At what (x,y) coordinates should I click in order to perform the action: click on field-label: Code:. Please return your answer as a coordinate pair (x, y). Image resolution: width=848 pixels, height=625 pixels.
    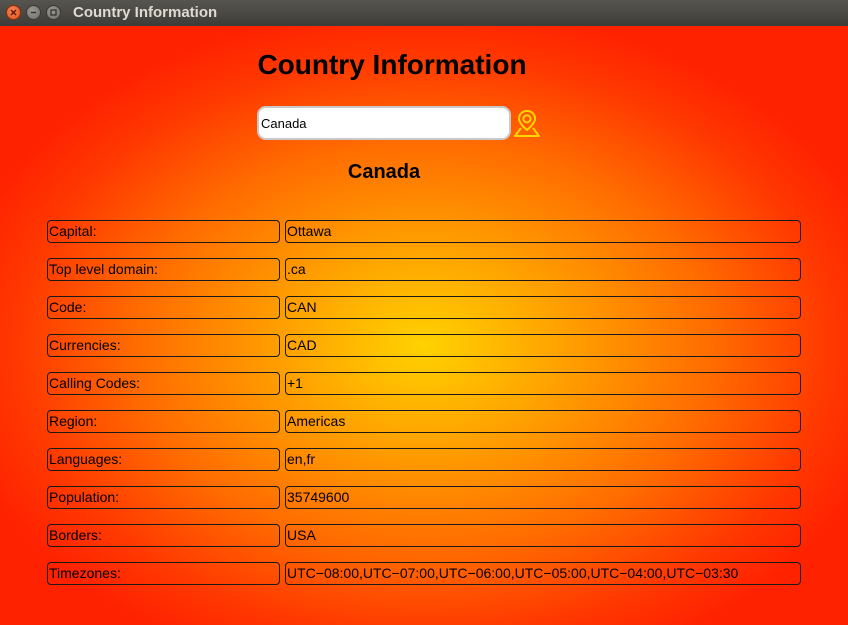
    Looking at the image, I should click on (163, 307).